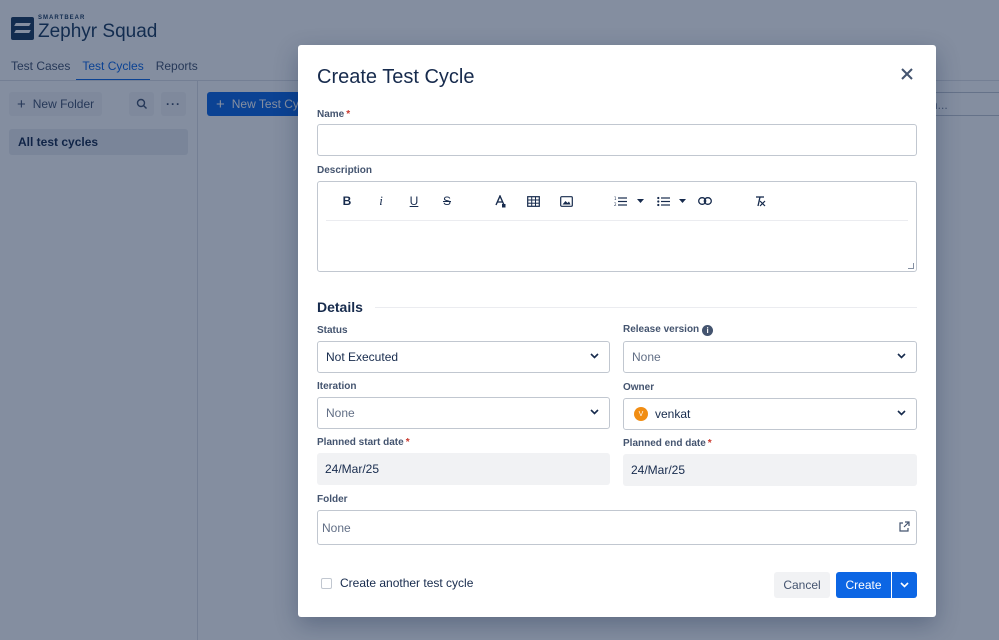 The image size is (999, 640). Describe the element at coordinates (667, 443) in the screenshot. I see `planned-end-date-label: Planned end date*` at that location.